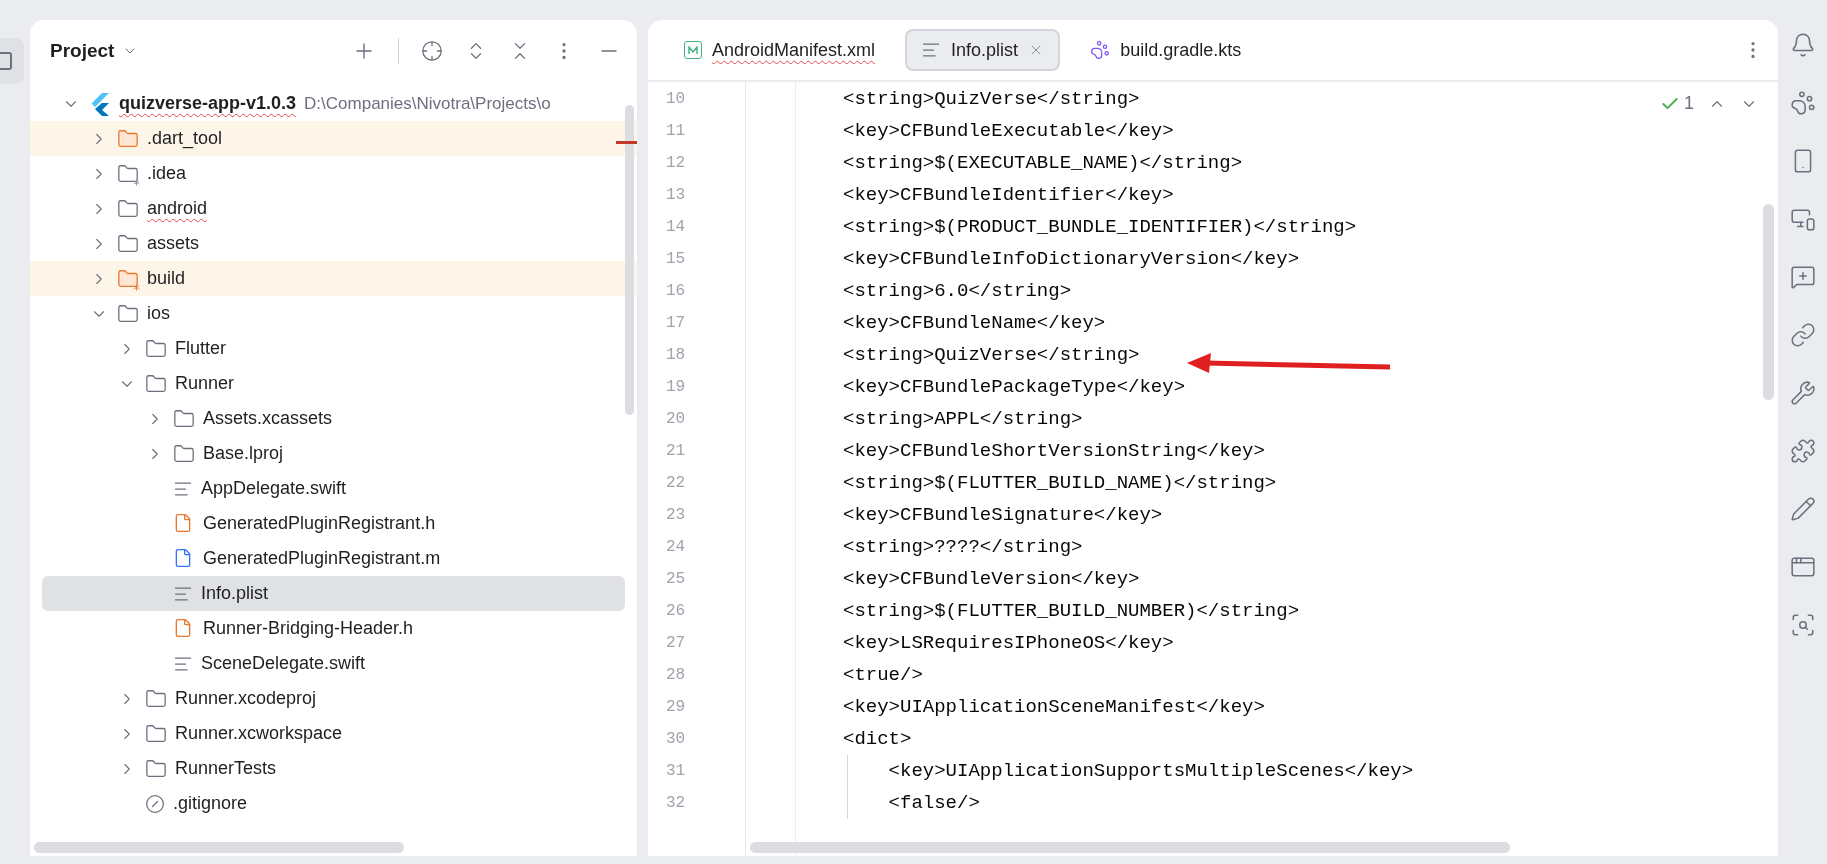 This screenshot has height=864, width=1827. I want to click on code-line: <string>$(FLUTTER_BUILD_NAME)</string>, so click(1060, 483).